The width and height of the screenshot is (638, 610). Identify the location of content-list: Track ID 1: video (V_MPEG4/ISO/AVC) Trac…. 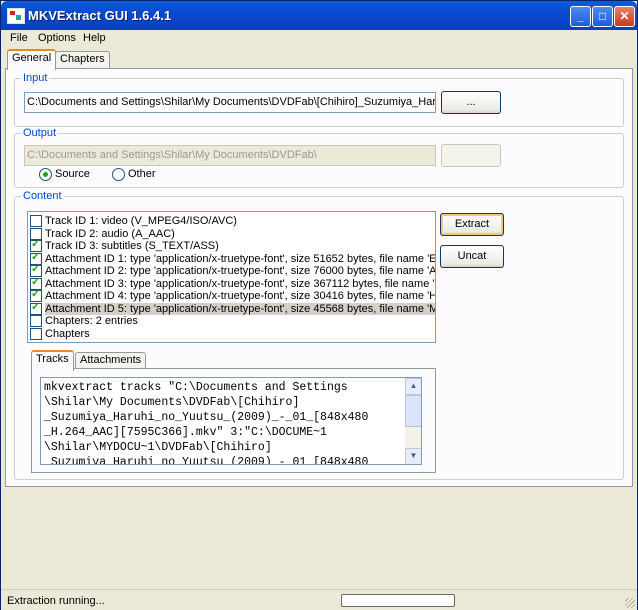
(231, 277).